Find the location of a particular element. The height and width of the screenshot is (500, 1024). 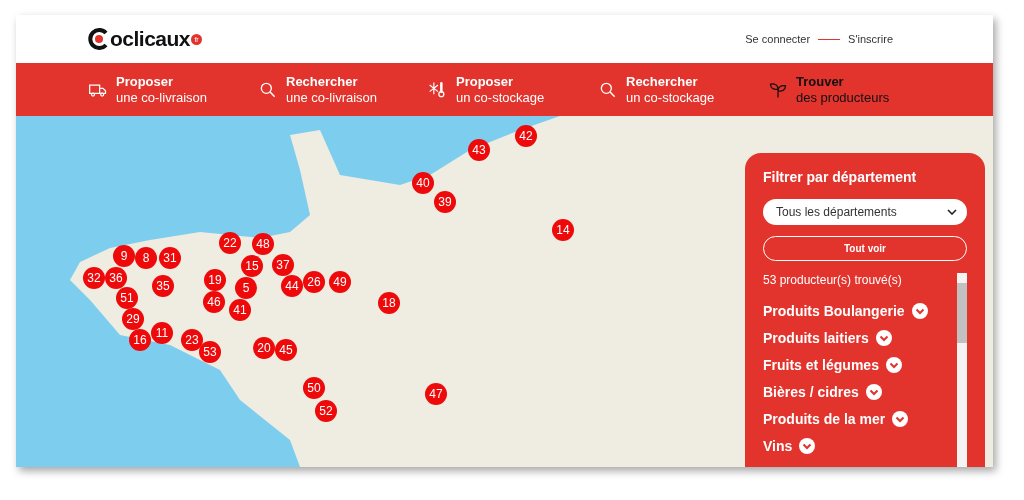

panel-title: Filtrer par département is located at coordinates (840, 177).